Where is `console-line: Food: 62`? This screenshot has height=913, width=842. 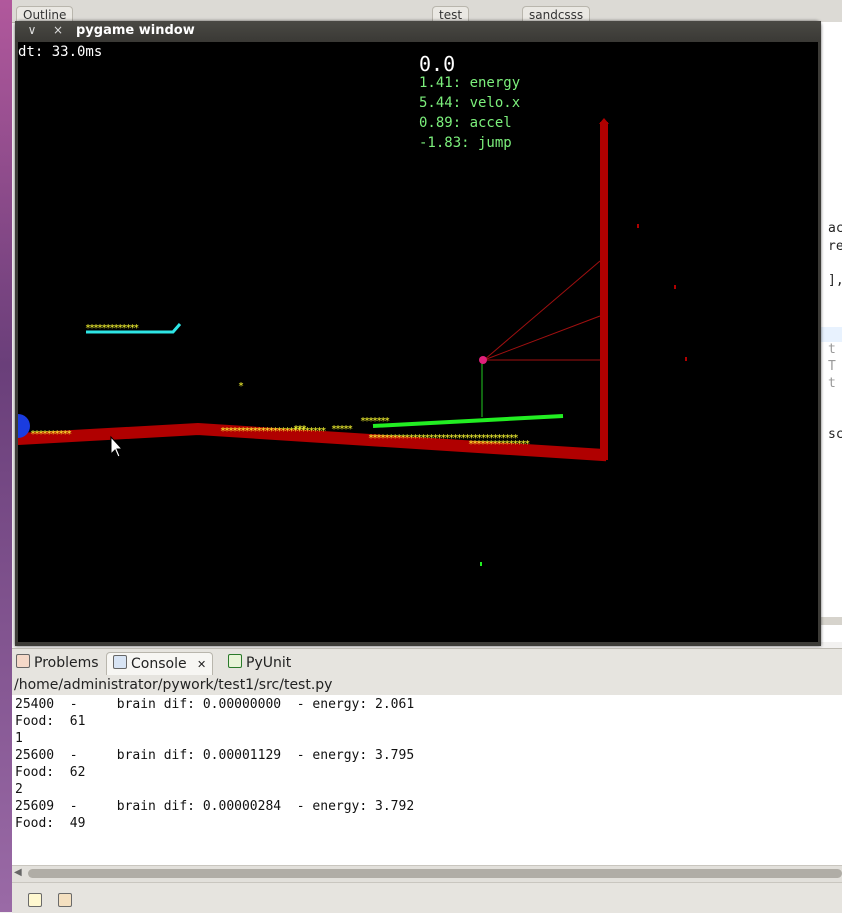 console-line: Food: 62 is located at coordinates (50, 772).